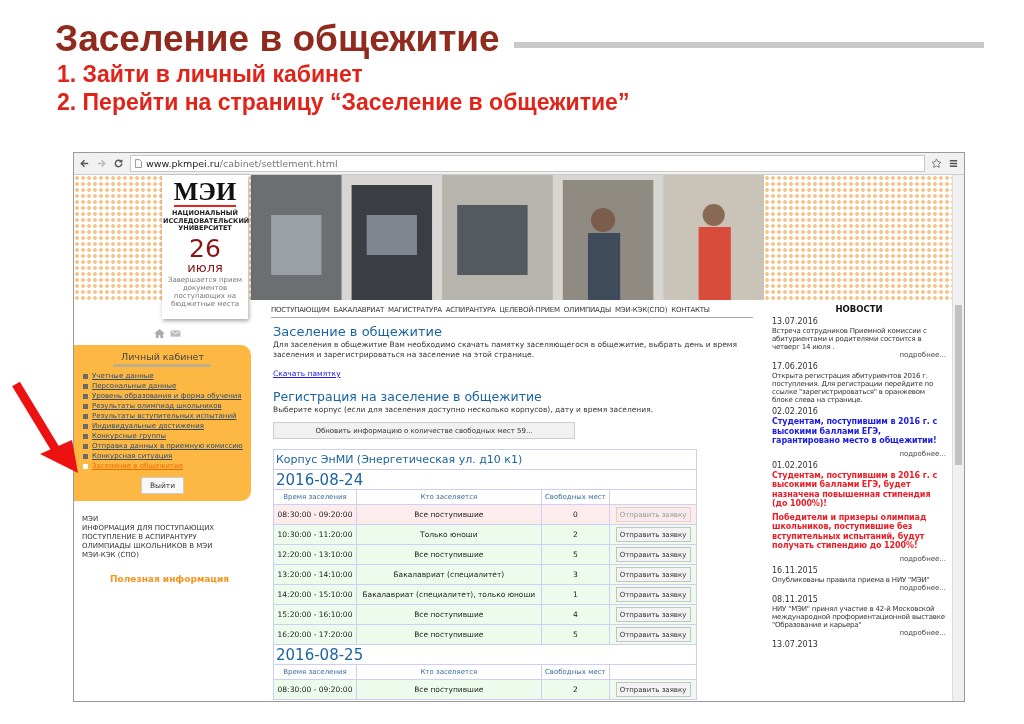  I want to click on news-date: 01.02.2016, so click(795, 465).